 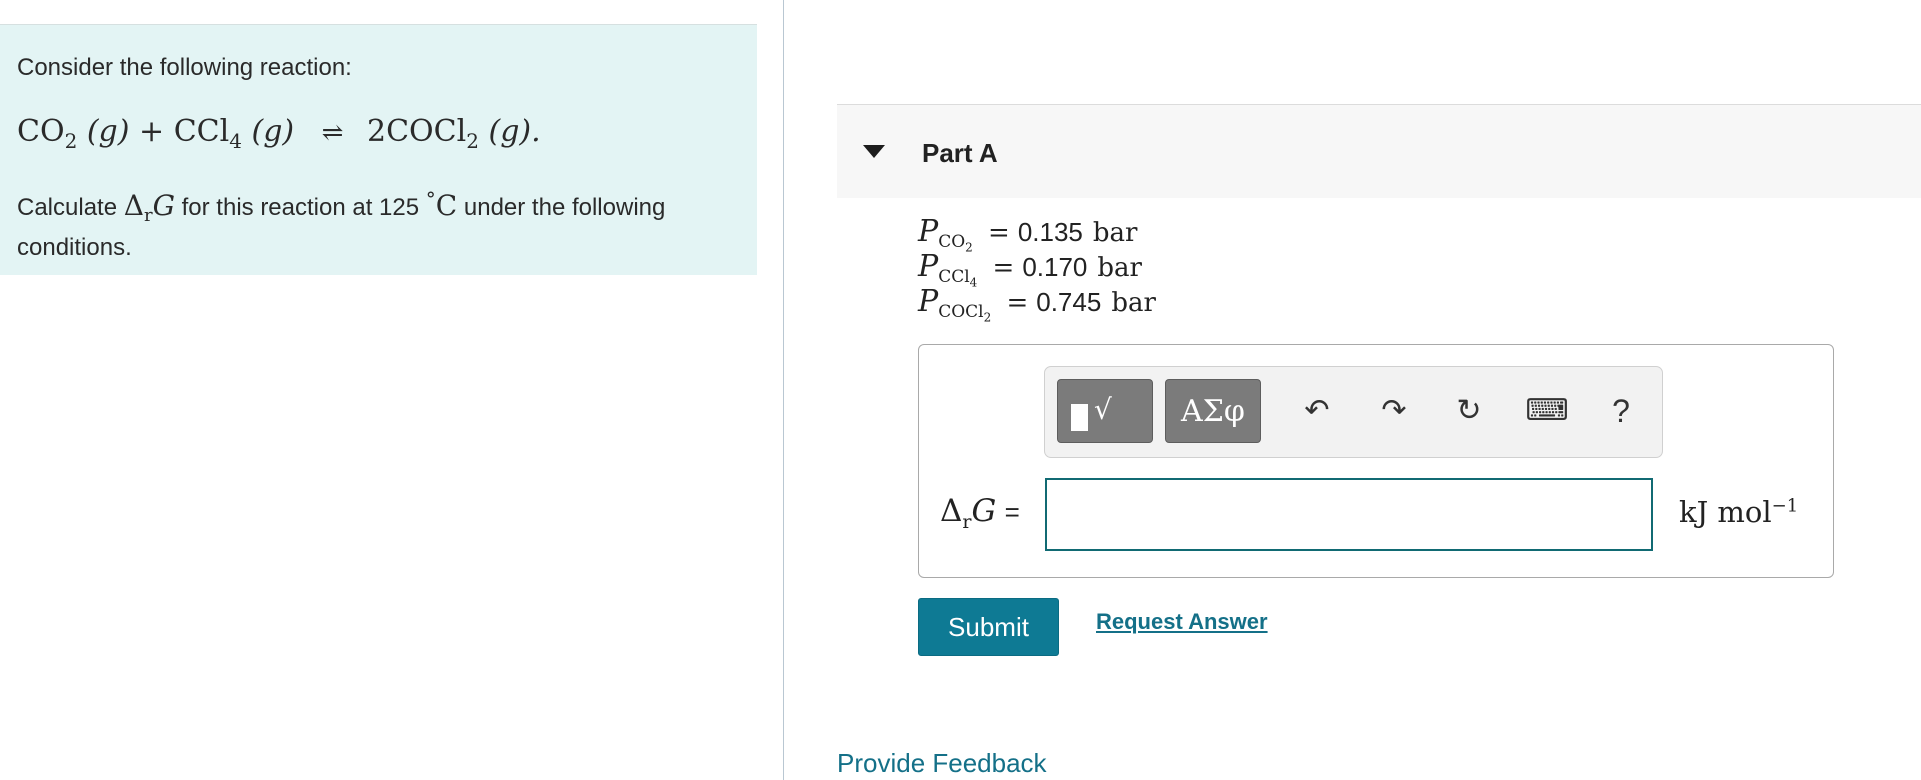 I want to click on undo-icon: ↶, so click(x=1317, y=411).